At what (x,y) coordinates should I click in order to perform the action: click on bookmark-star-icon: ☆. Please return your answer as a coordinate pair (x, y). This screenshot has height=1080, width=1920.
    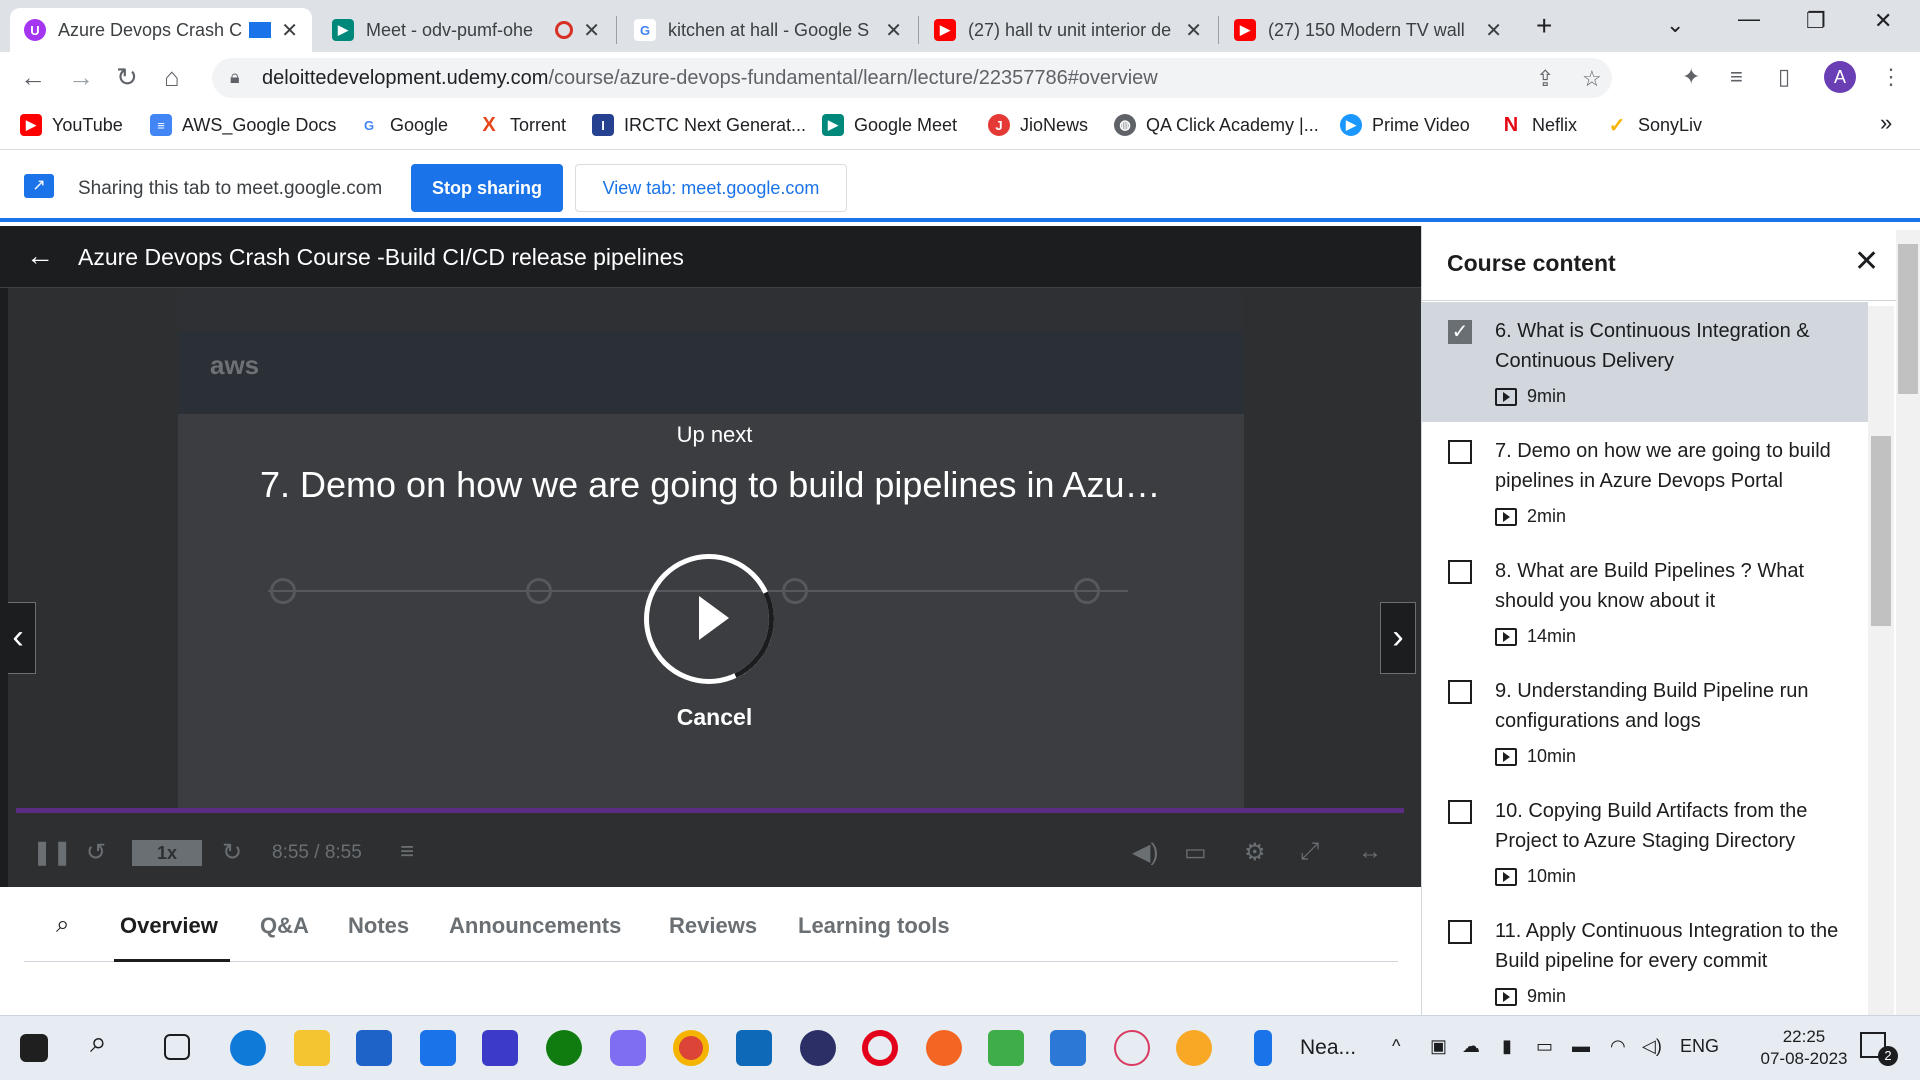
    Looking at the image, I should click on (1592, 79).